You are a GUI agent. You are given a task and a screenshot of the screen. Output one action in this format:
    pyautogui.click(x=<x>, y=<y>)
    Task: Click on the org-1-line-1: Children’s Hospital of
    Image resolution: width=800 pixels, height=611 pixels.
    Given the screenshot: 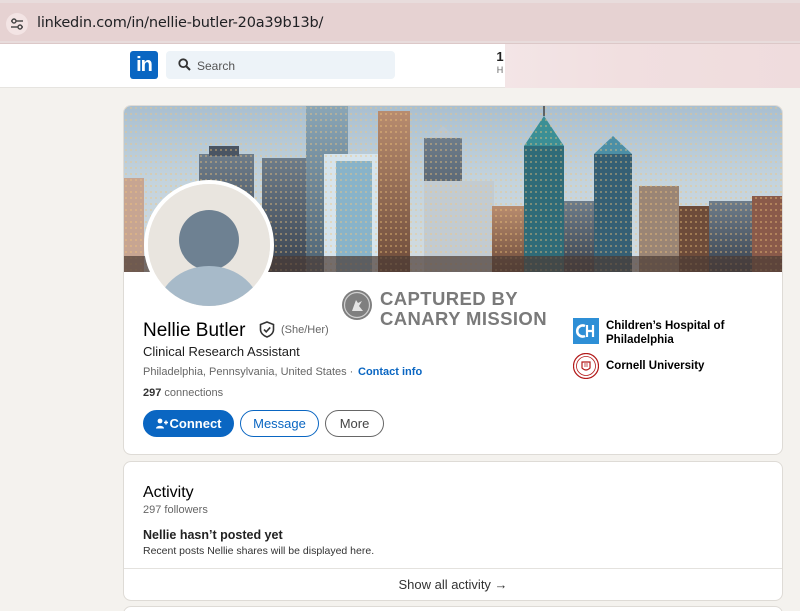 What is the action you would take?
    pyautogui.click(x=665, y=326)
    